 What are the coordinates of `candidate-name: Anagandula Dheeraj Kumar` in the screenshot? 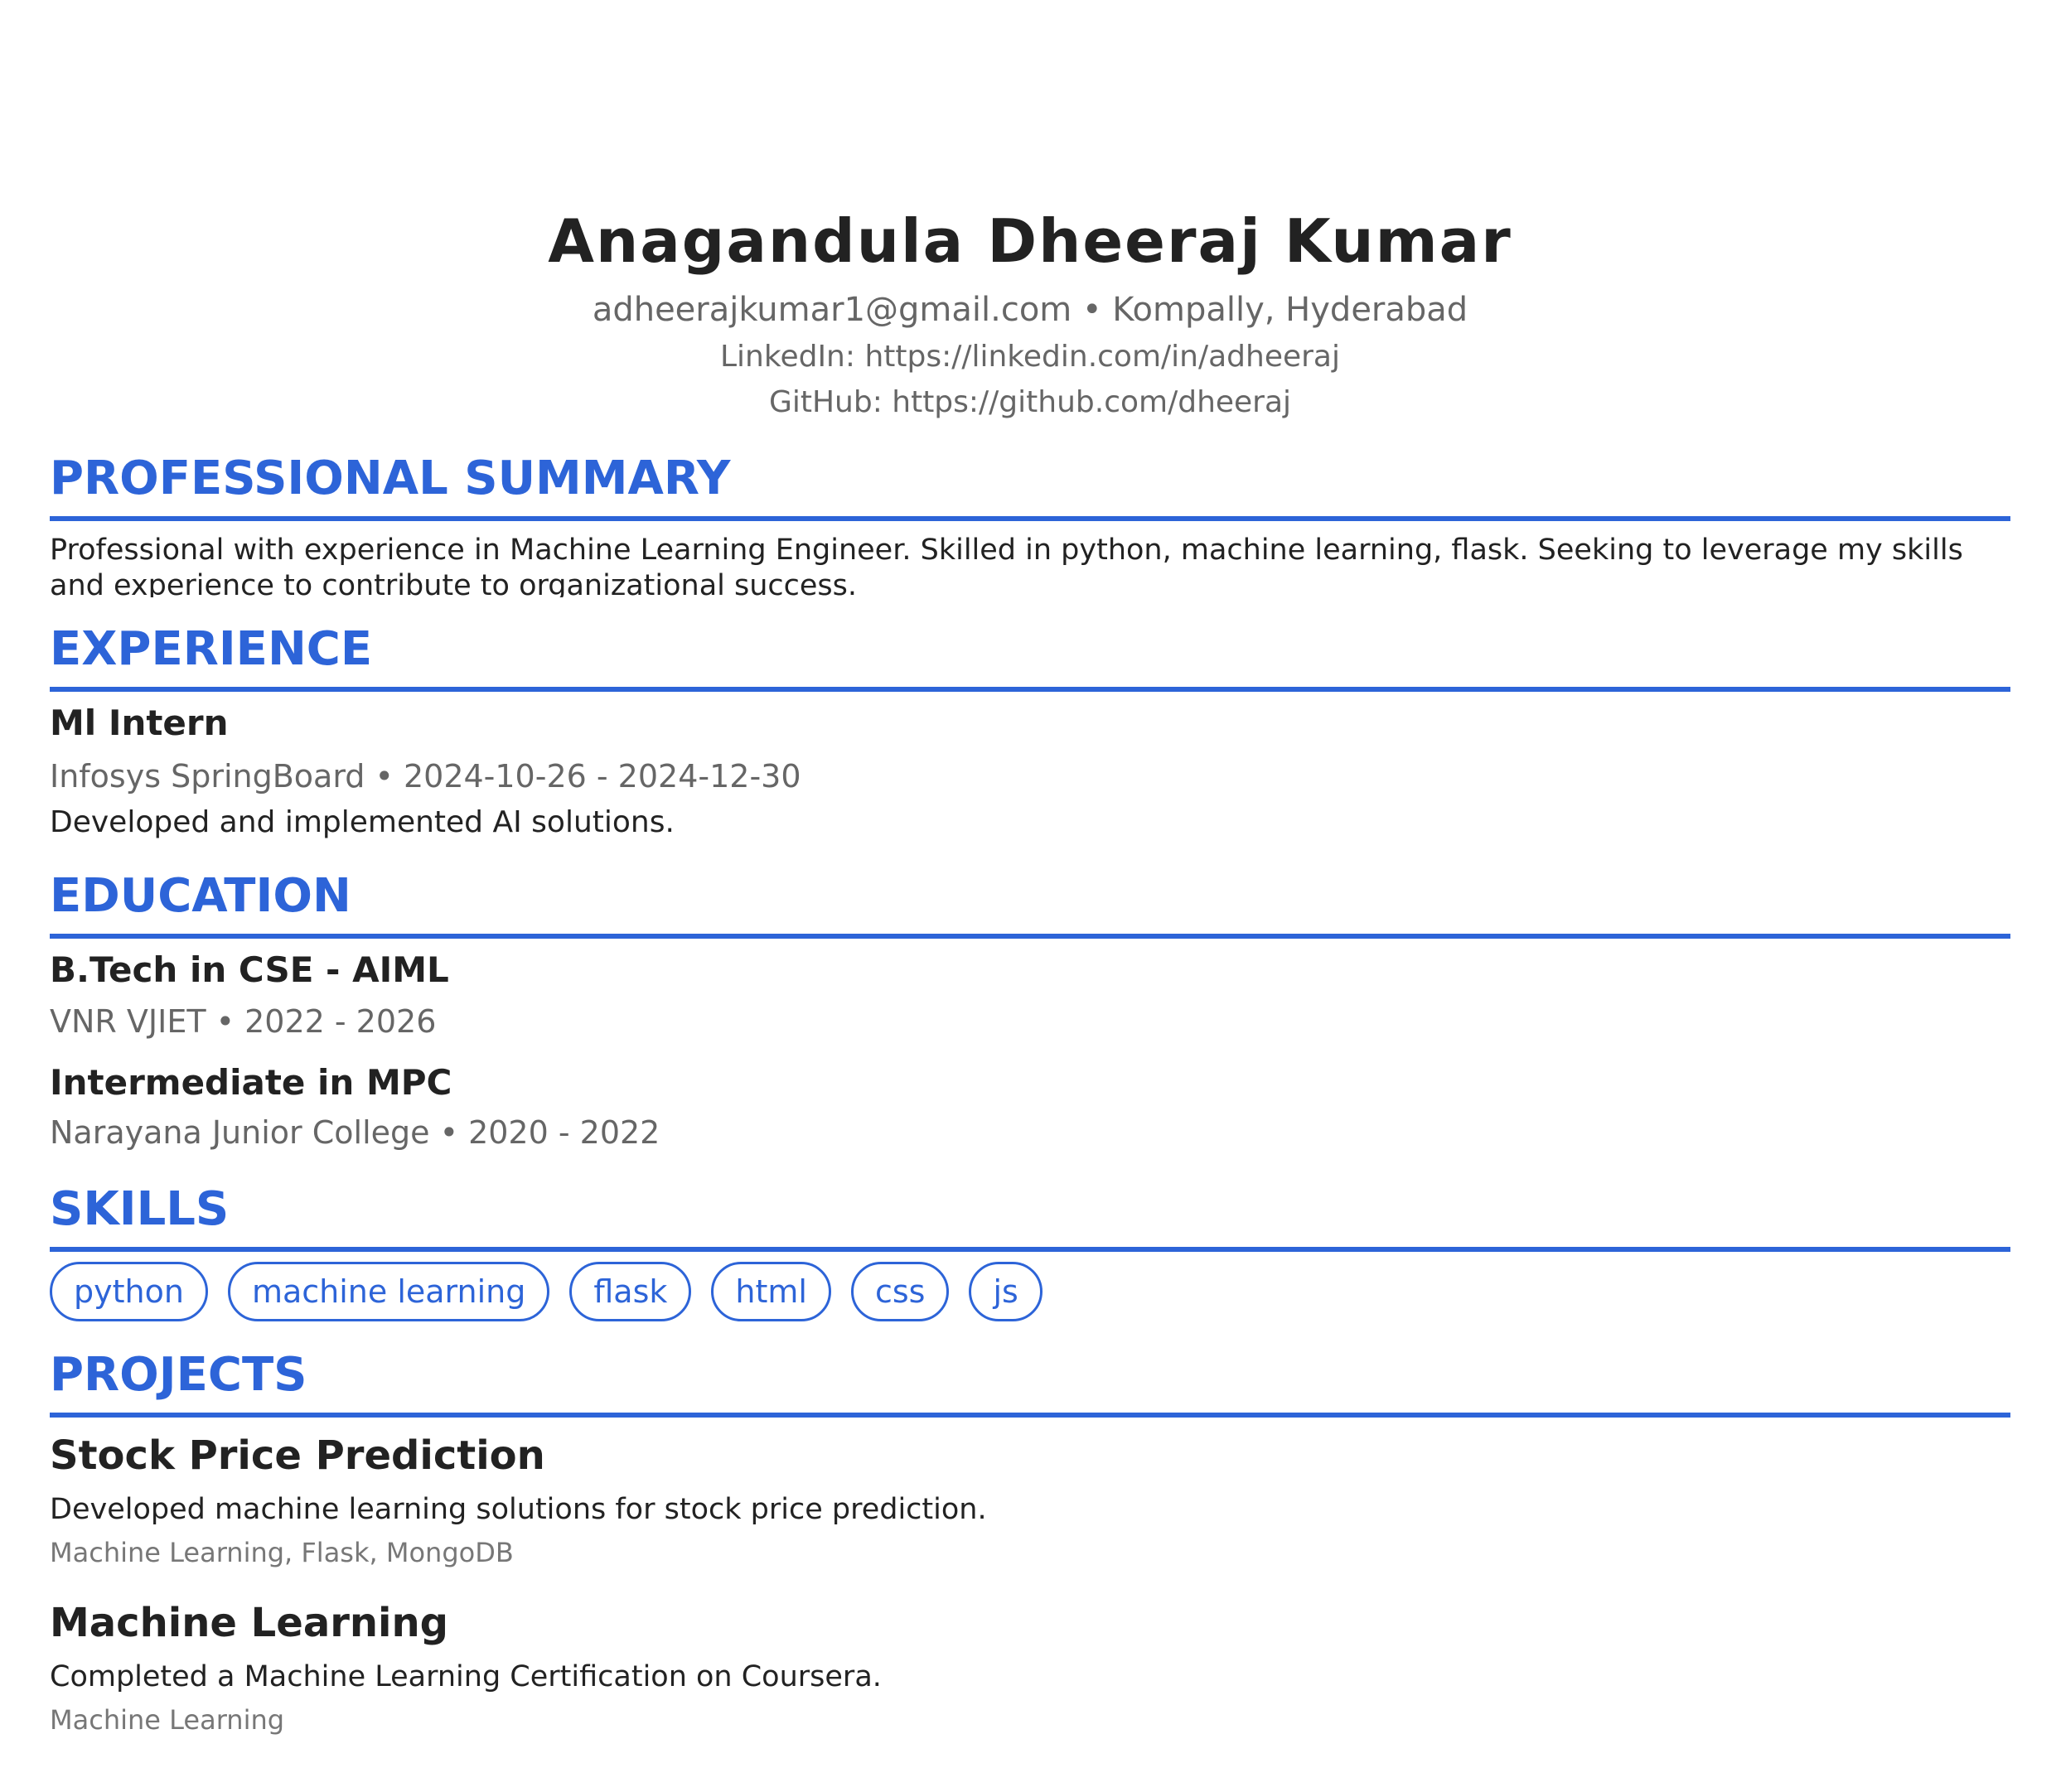 It's located at (1030, 241).